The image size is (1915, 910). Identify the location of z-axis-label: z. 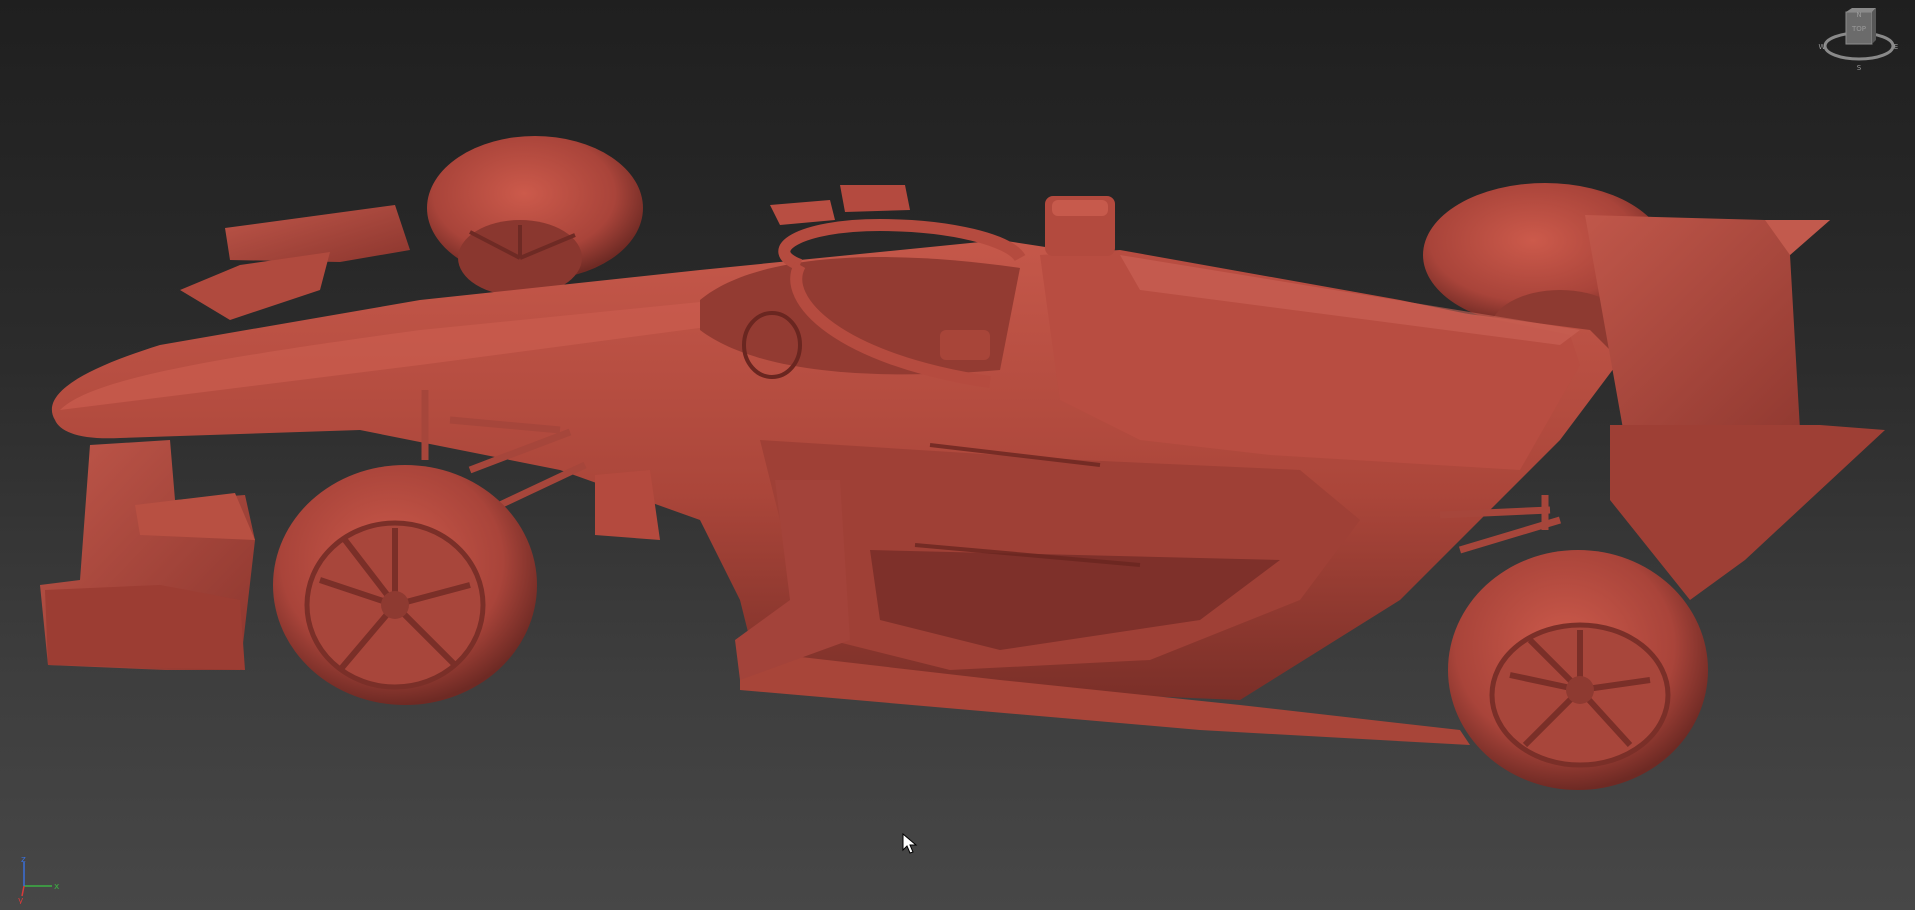
(23, 860).